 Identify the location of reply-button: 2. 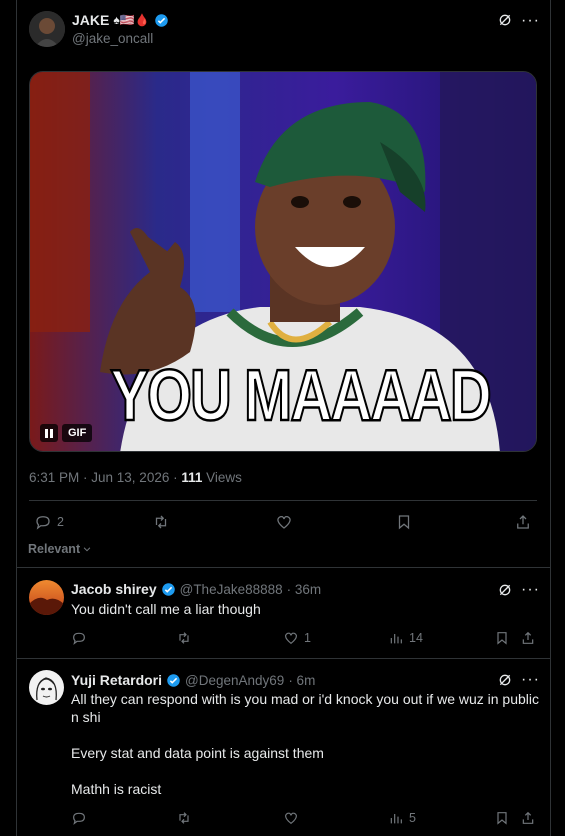
(49, 522).